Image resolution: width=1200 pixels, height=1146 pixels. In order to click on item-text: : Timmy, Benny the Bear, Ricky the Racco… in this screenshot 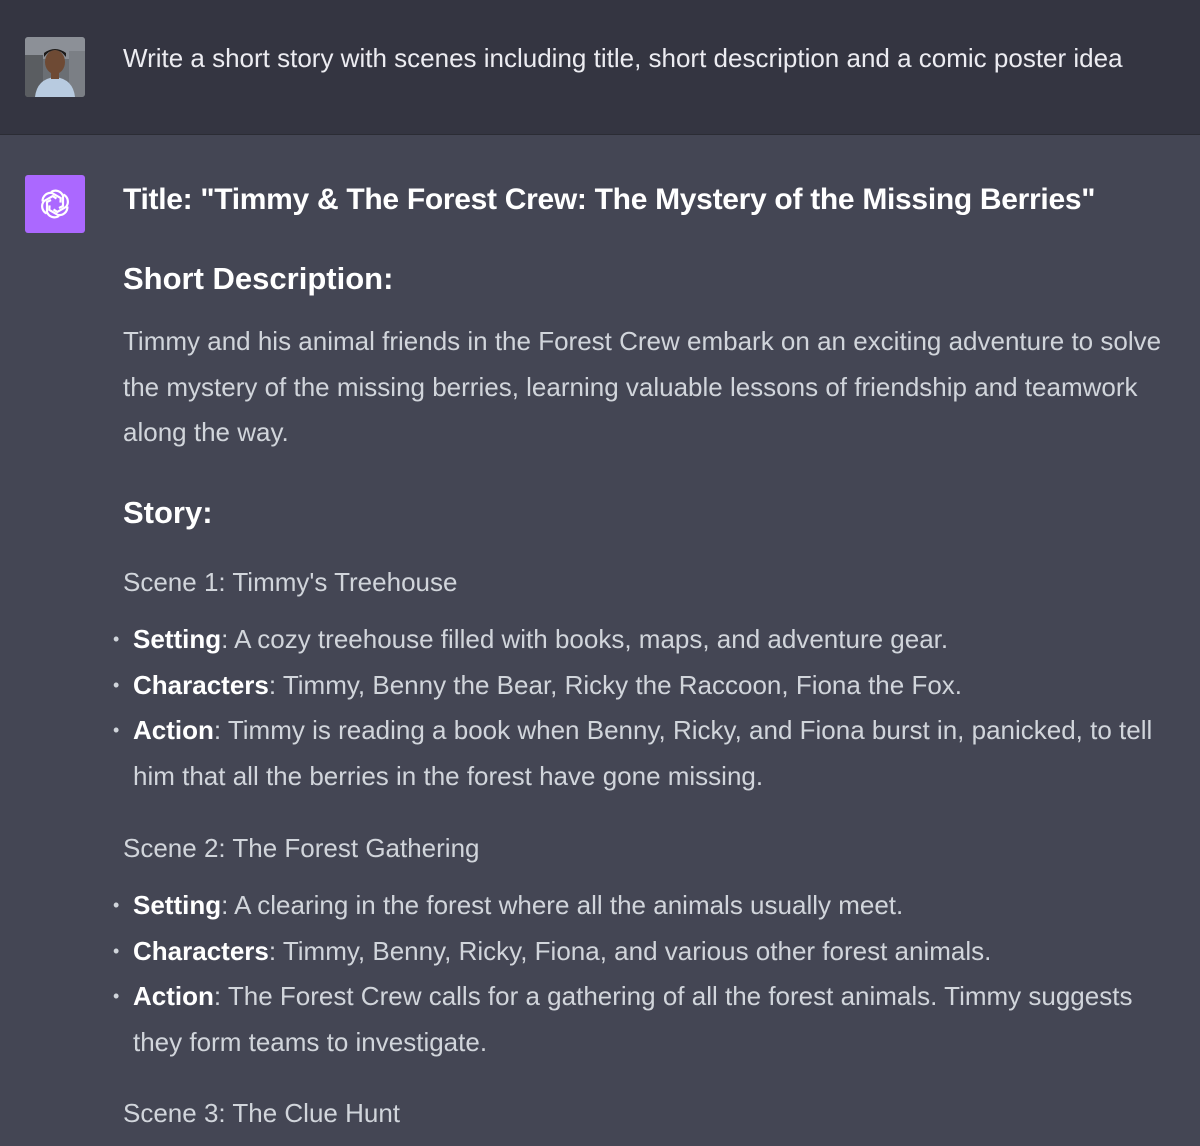, I will do `click(615, 684)`.